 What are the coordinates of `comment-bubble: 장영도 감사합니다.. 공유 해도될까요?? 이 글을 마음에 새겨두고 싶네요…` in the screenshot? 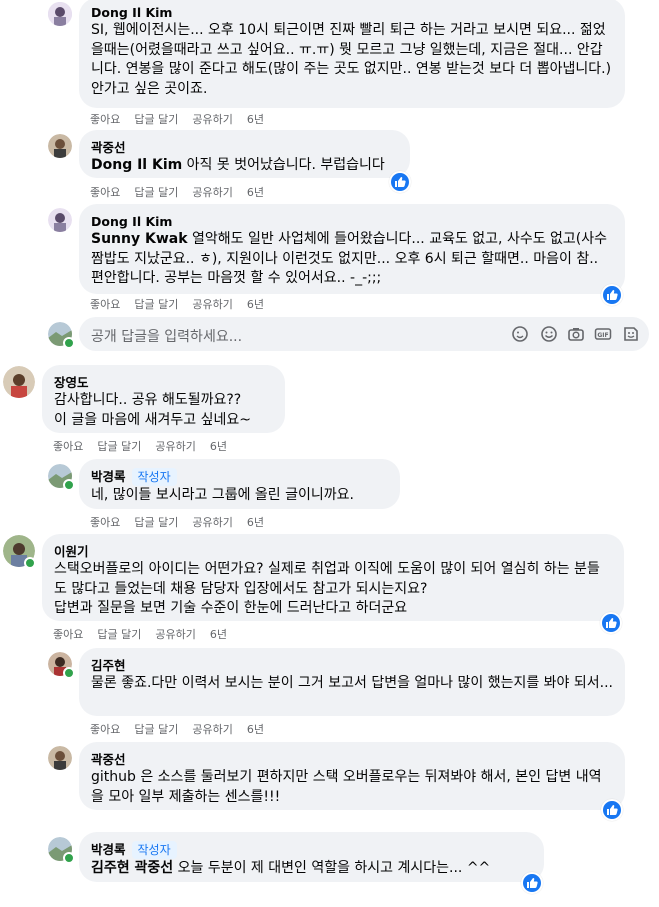 It's located at (163, 399).